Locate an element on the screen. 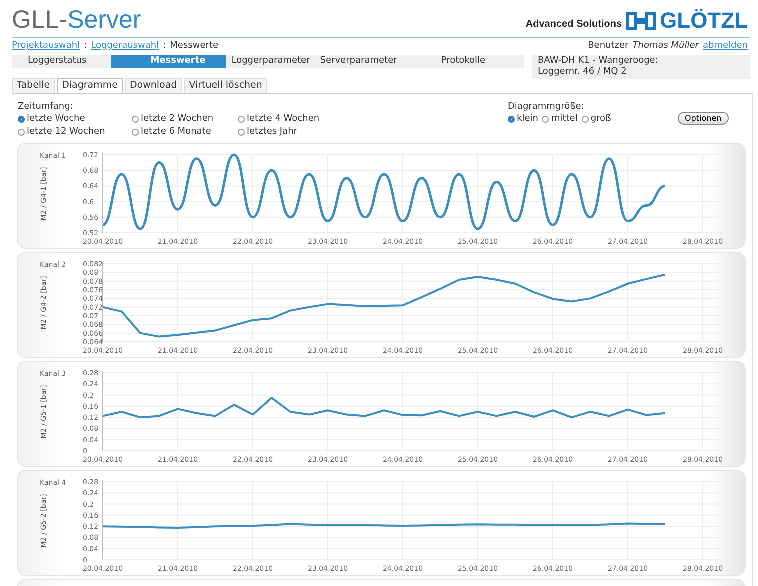 The image size is (758, 586). logger-info: BAW-DH K1 - Wangerooge: is located at coordinates (599, 61).